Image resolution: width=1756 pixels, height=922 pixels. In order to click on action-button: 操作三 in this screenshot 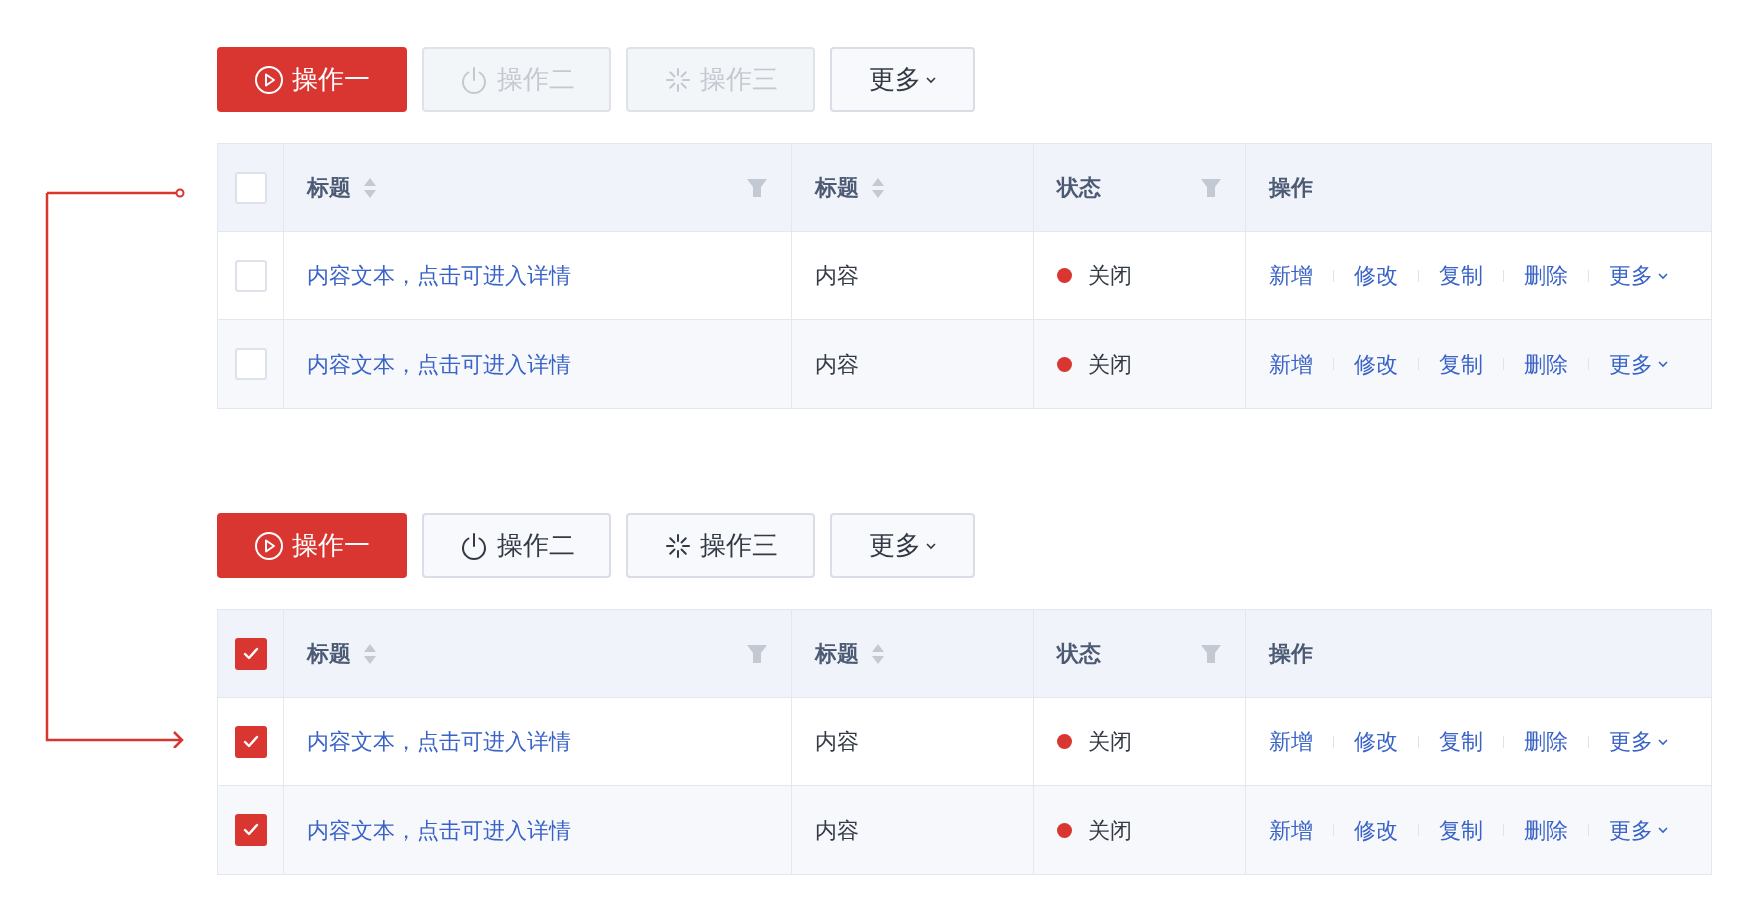, I will do `click(720, 545)`.